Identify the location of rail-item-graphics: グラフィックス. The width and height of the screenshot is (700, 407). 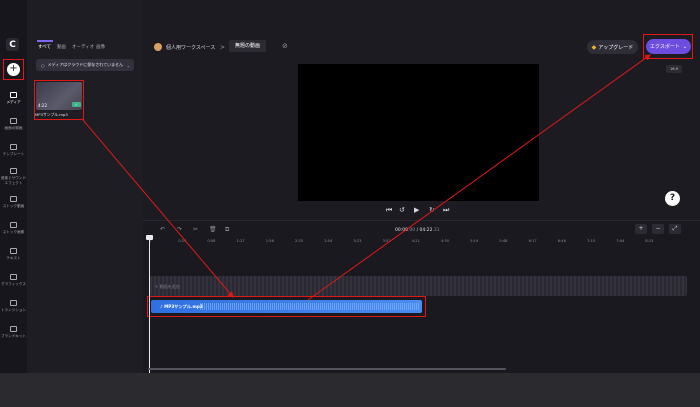
(13, 280).